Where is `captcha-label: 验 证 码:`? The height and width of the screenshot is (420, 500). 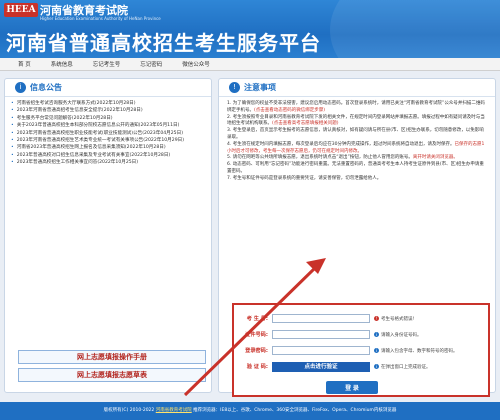 captcha-label: 验 证 码: is located at coordinates (257, 367).